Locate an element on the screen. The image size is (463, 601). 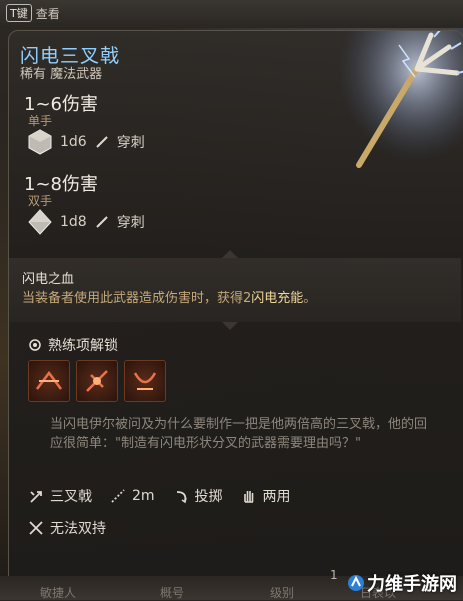
range-icon is located at coordinates (118, 496).